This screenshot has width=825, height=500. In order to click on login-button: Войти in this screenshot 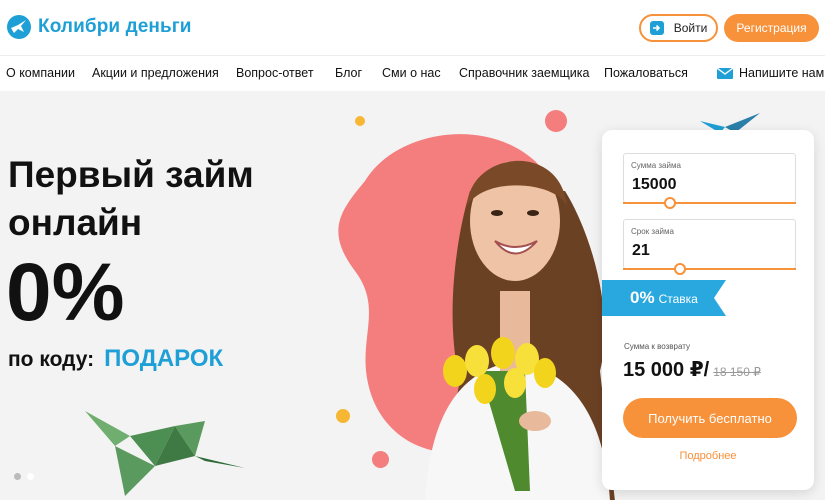, I will do `click(678, 28)`.